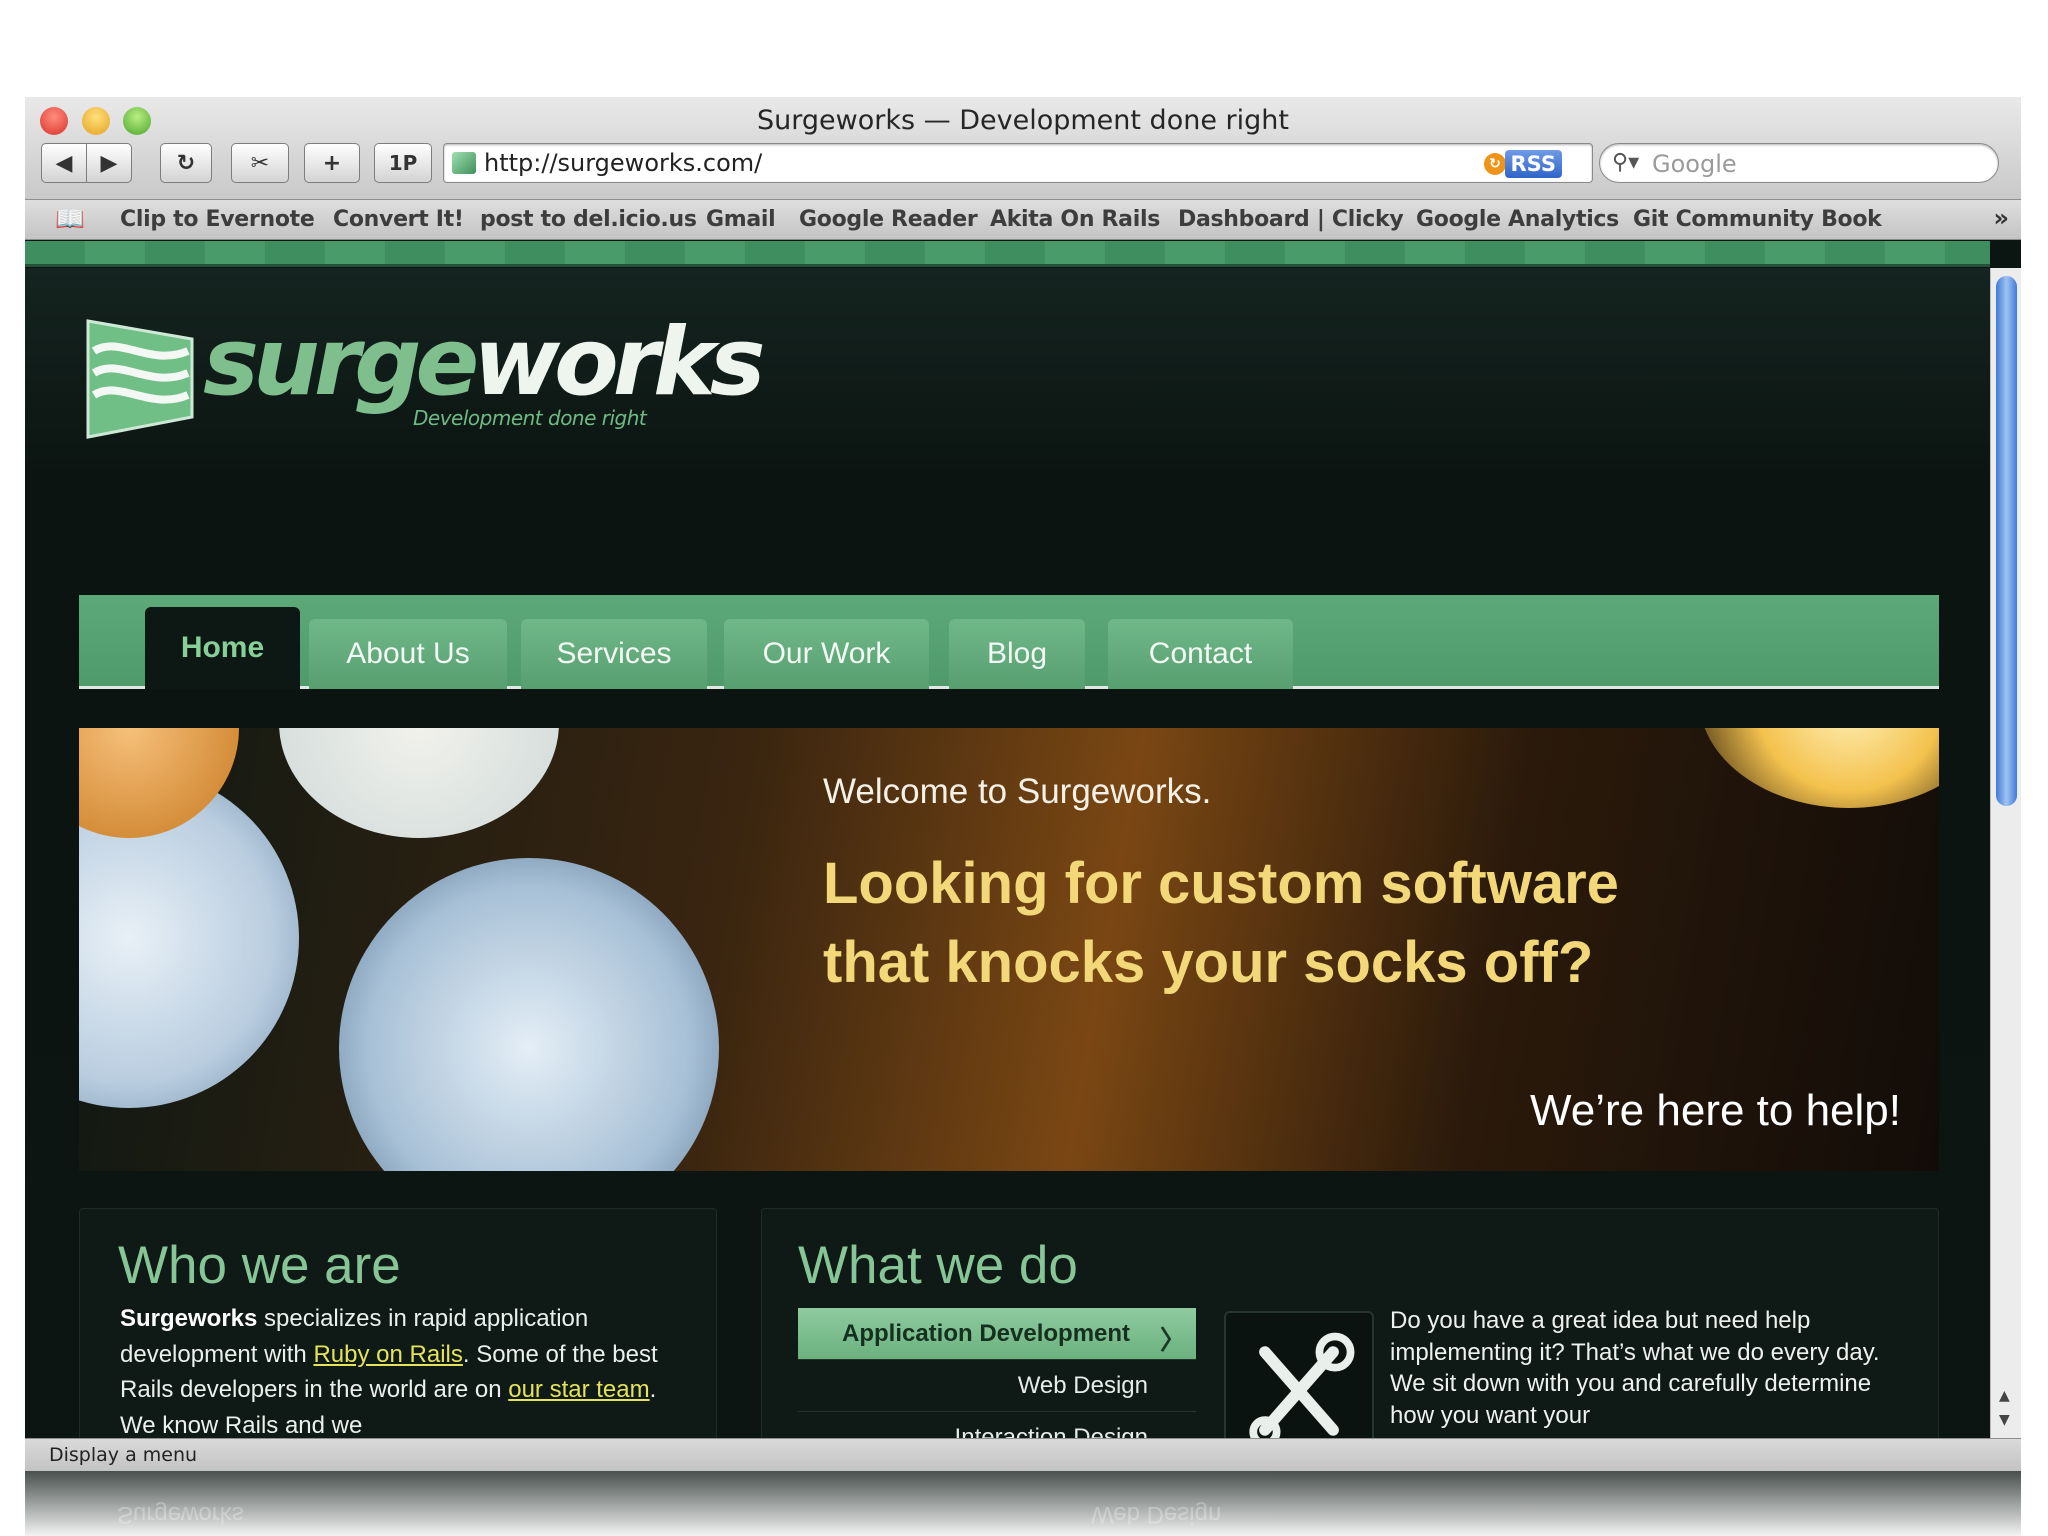  I want to click on service-interaction-design: Interaction Design, so click(997, 1425).